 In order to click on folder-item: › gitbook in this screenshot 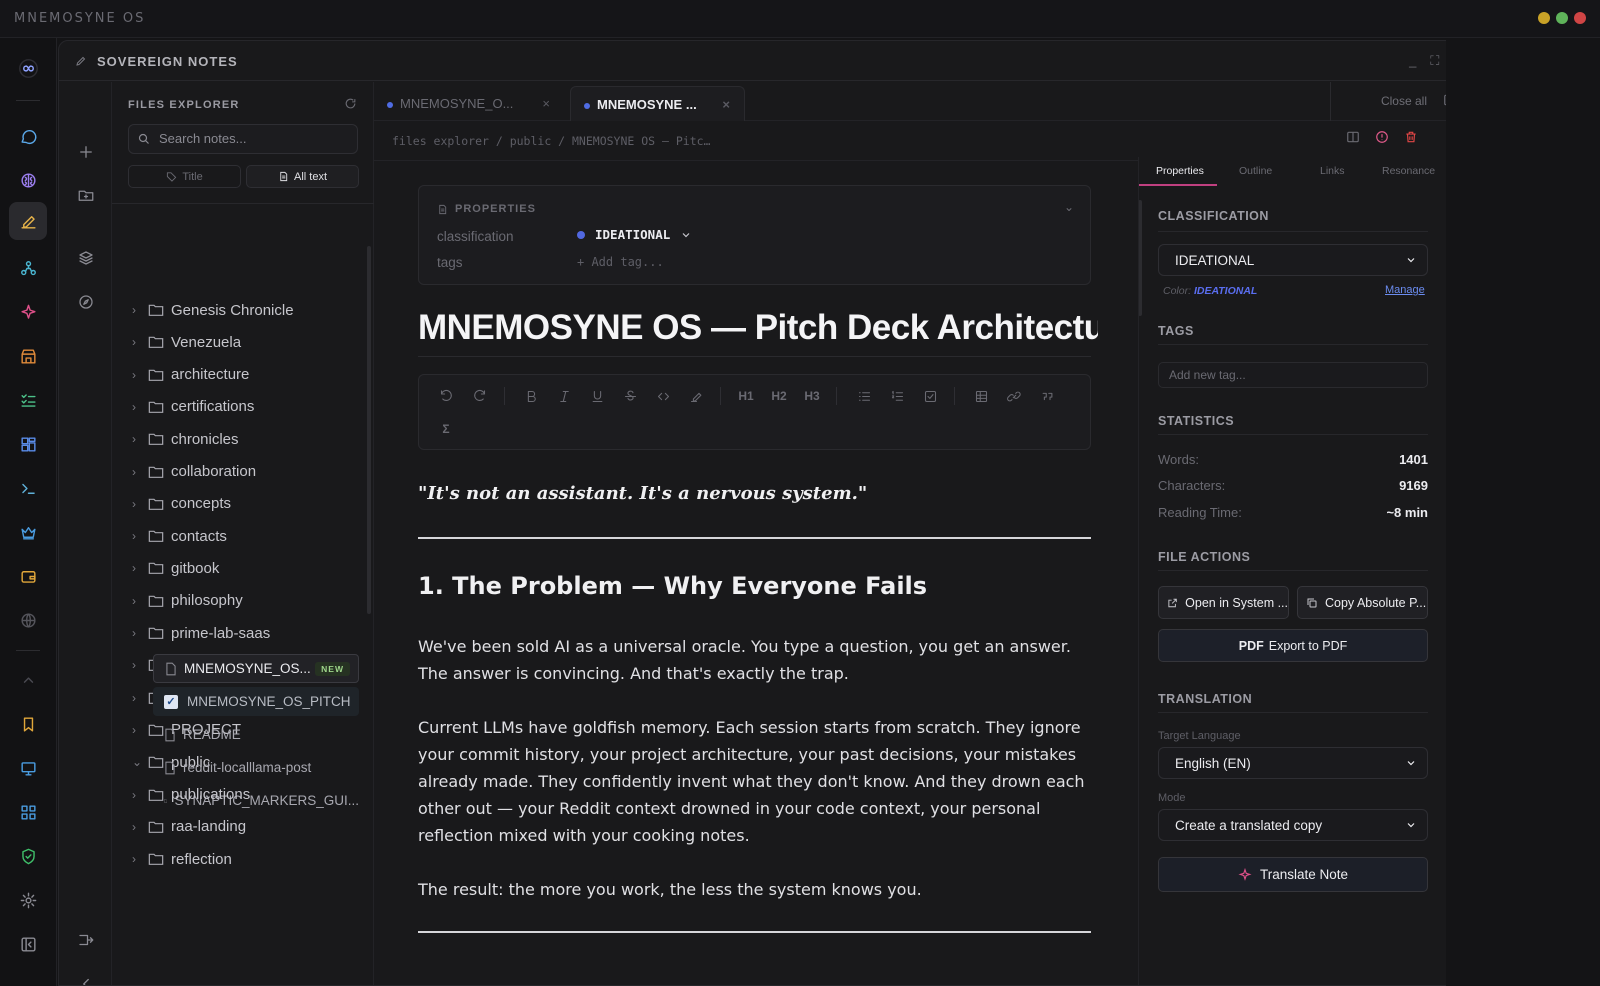, I will do `click(175, 568)`.